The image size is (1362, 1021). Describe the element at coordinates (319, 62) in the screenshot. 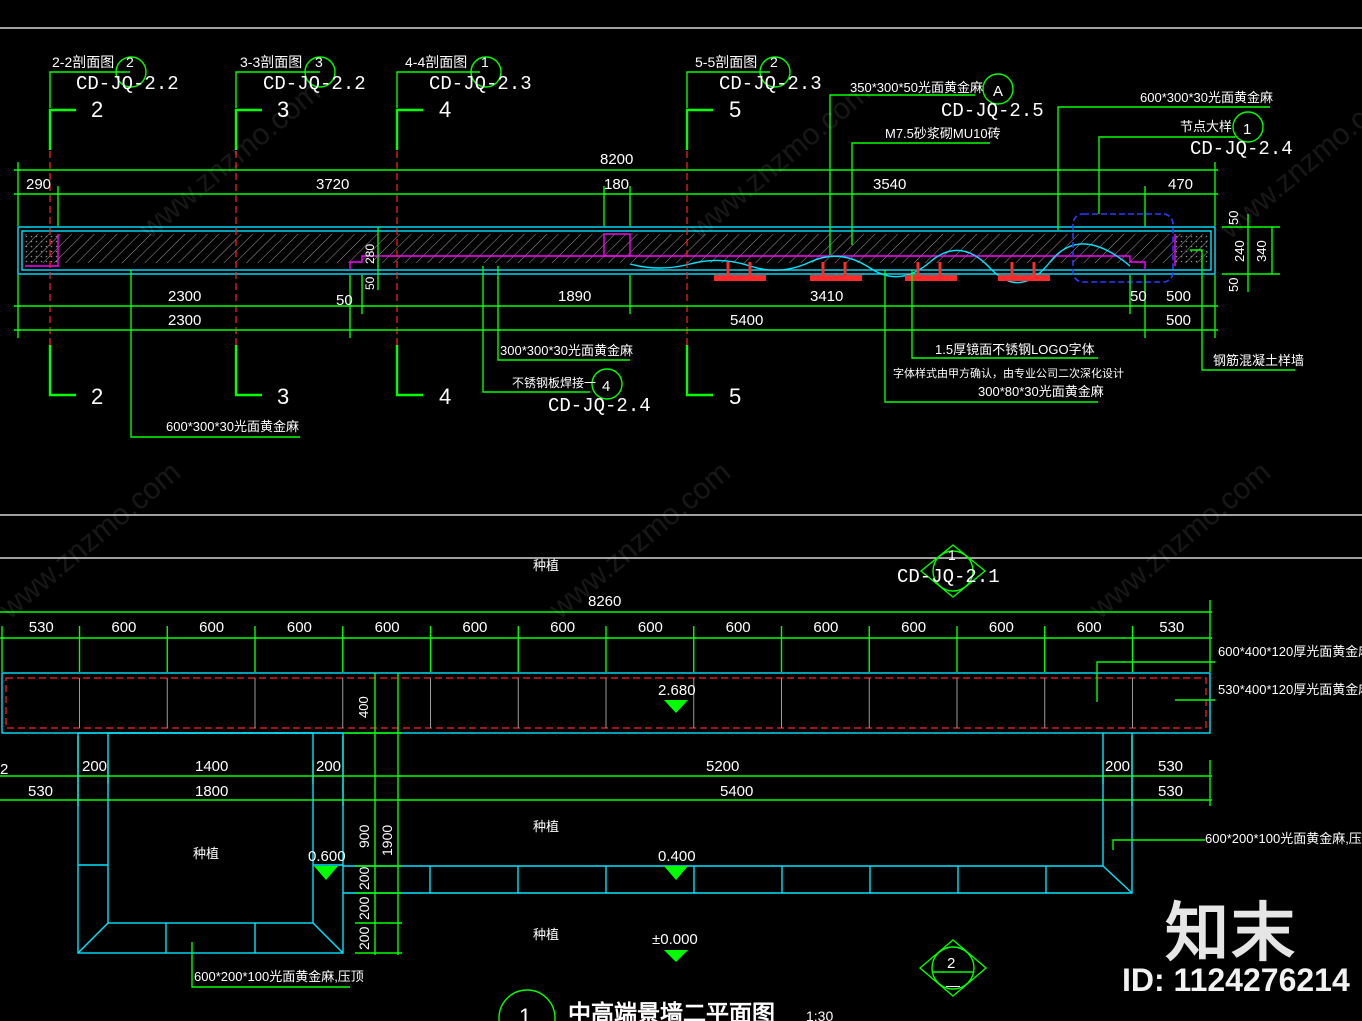

I see `section-3-tag: 3` at that location.